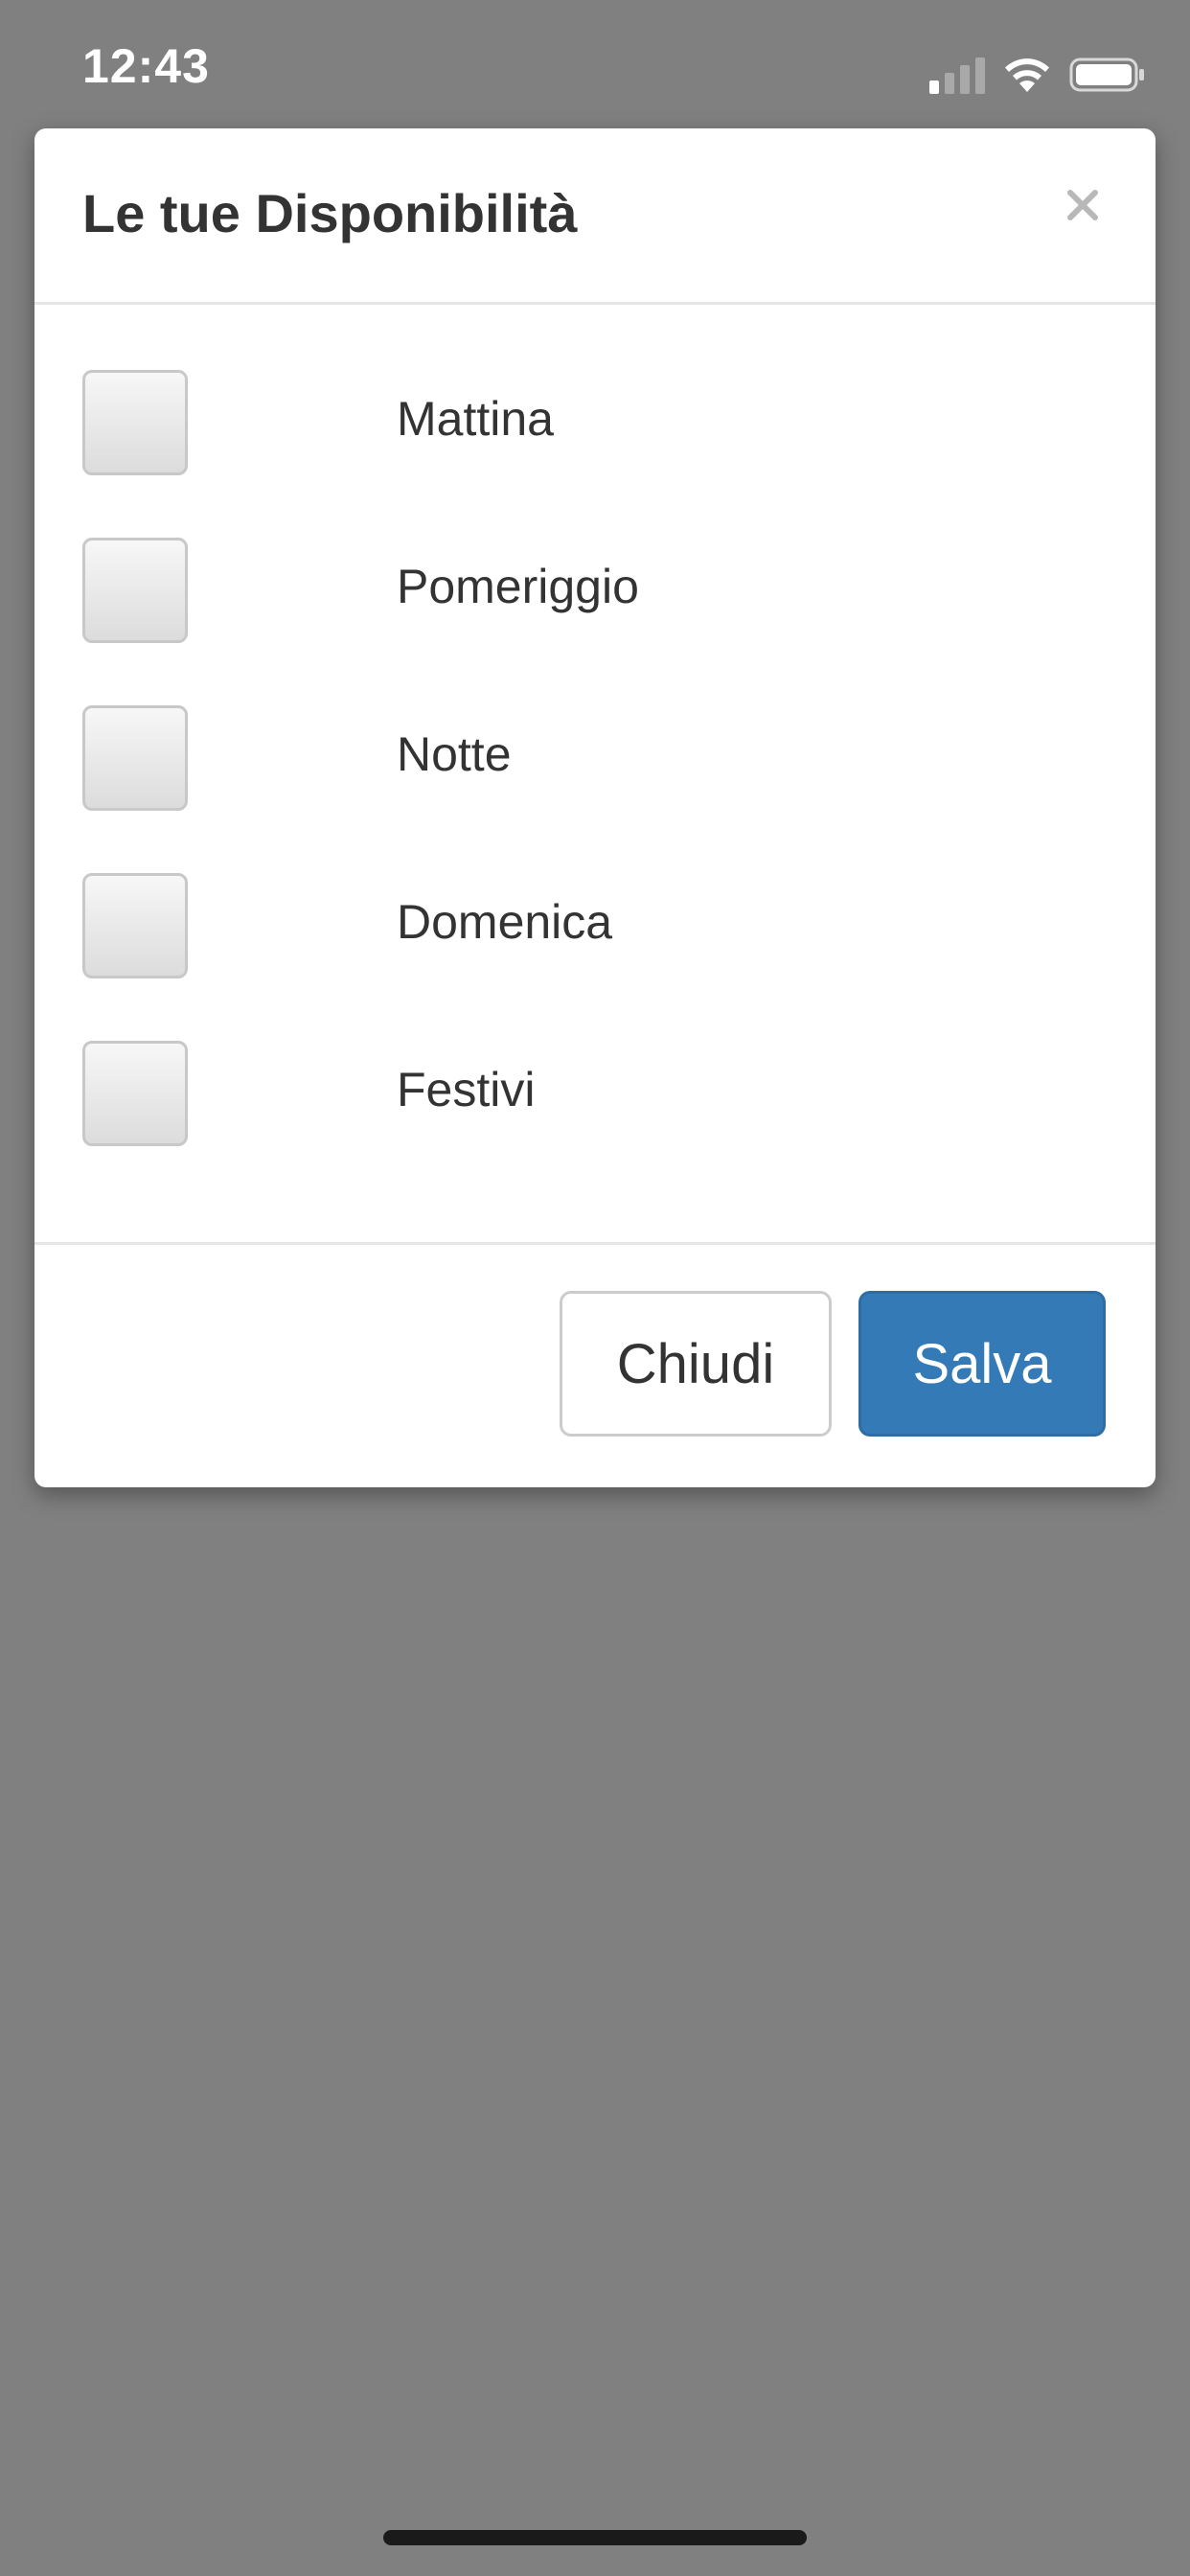 The image size is (1190, 2576). Describe the element at coordinates (1027, 75) in the screenshot. I see `wifi-icon` at that location.